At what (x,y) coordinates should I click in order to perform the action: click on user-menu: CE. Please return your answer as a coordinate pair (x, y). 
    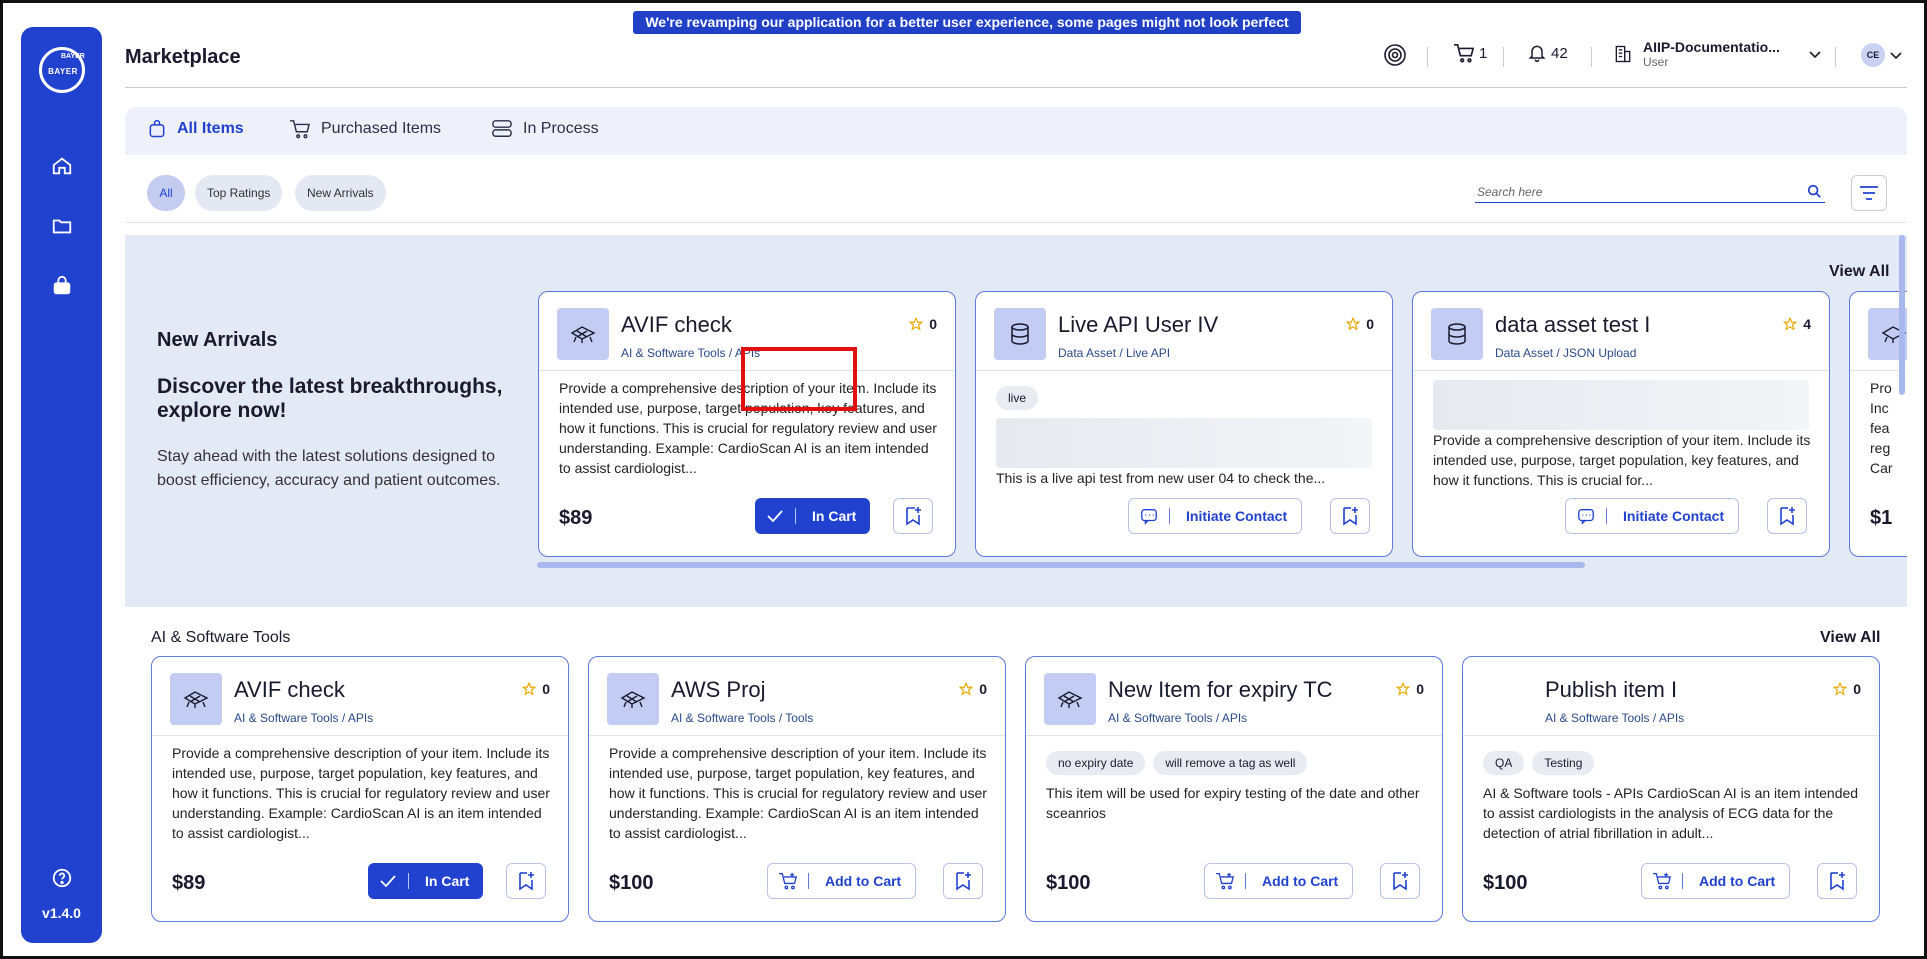
    Looking at the image, I should click on (1882, 55).